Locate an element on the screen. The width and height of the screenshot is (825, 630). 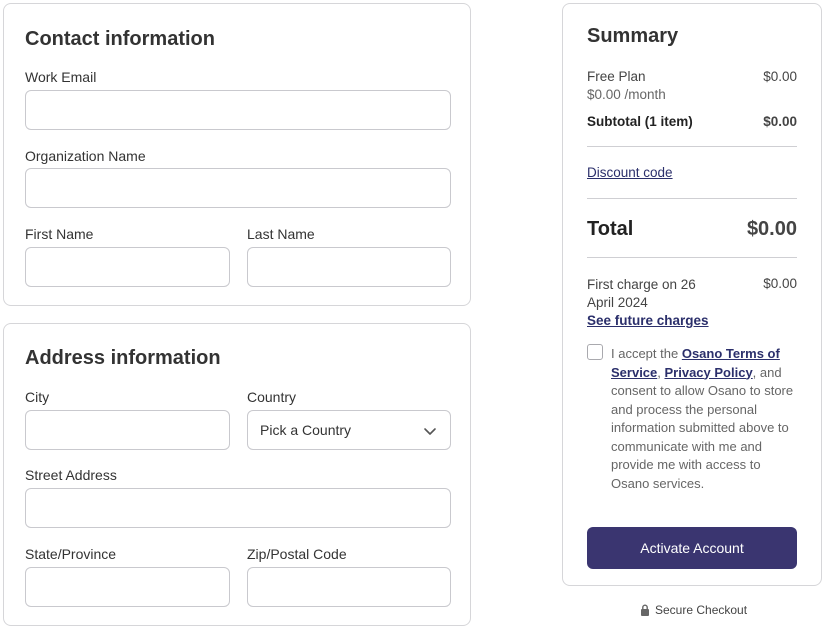
activate-account-button: Activate Account is located at coordinates (692, 548).